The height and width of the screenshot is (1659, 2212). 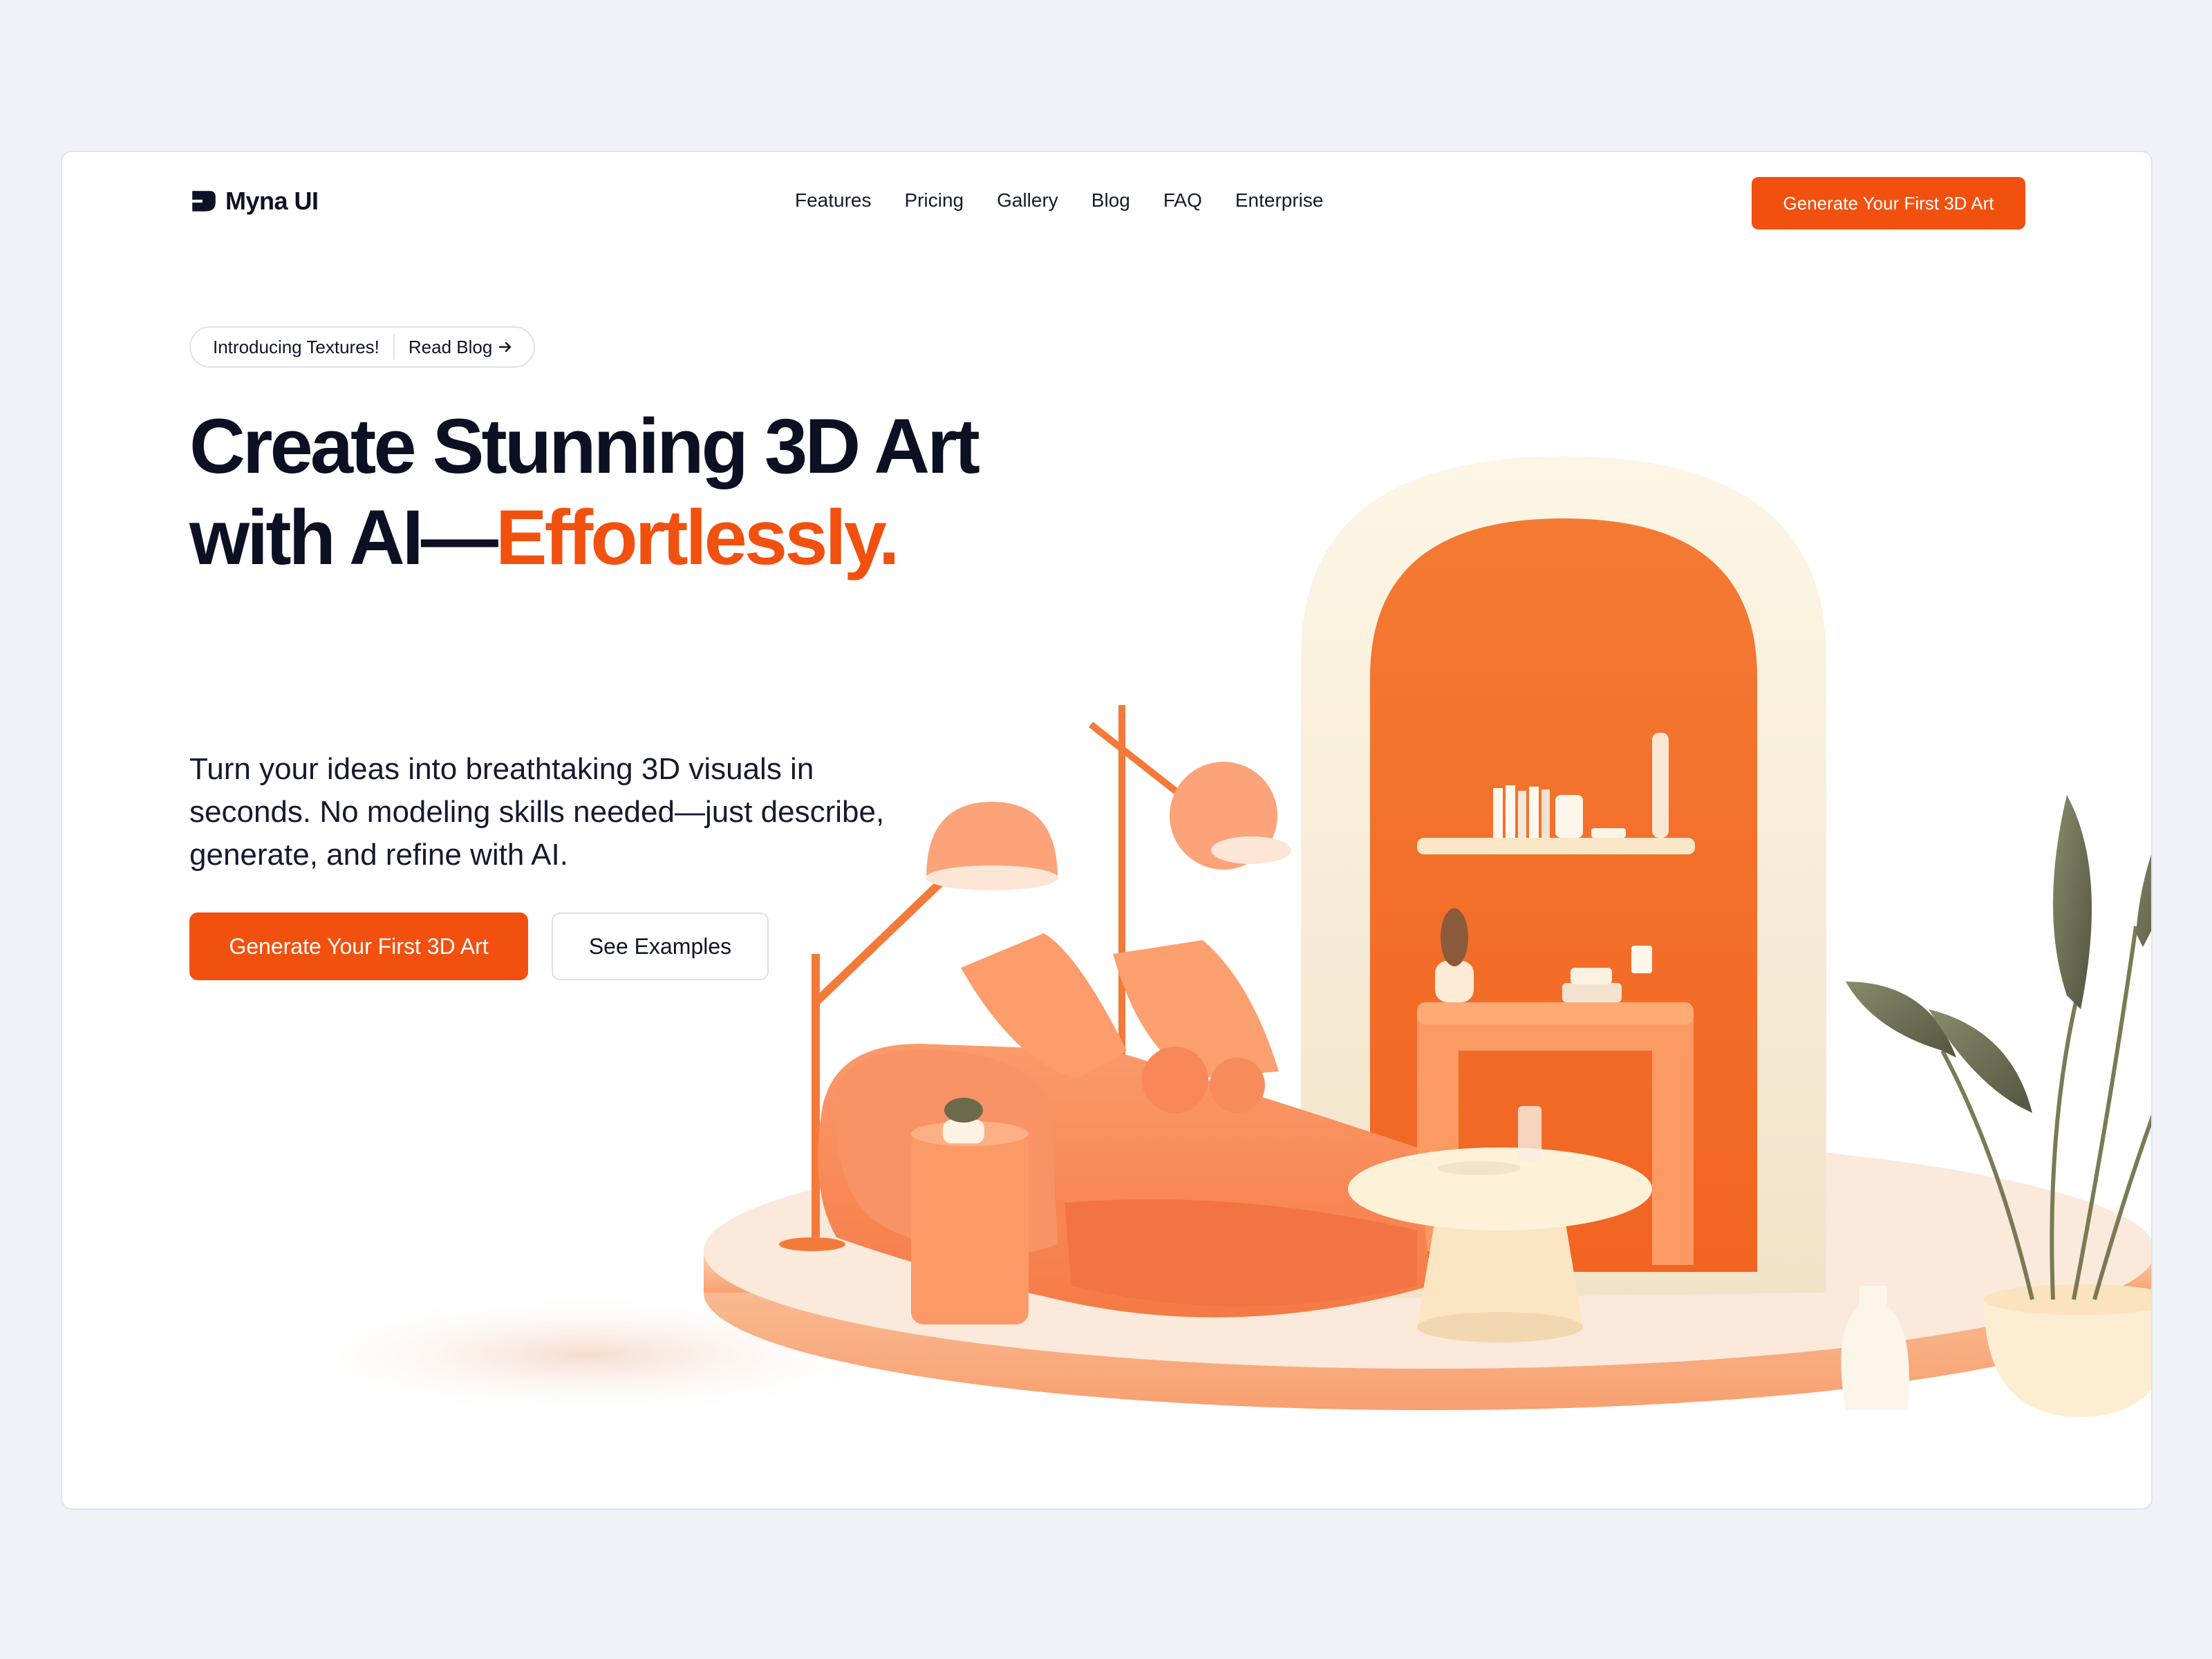 What do you see at coordinates (1999, 1106) in the screenshot?
I see `potted-plant` at bounding box center [1999, 1106].